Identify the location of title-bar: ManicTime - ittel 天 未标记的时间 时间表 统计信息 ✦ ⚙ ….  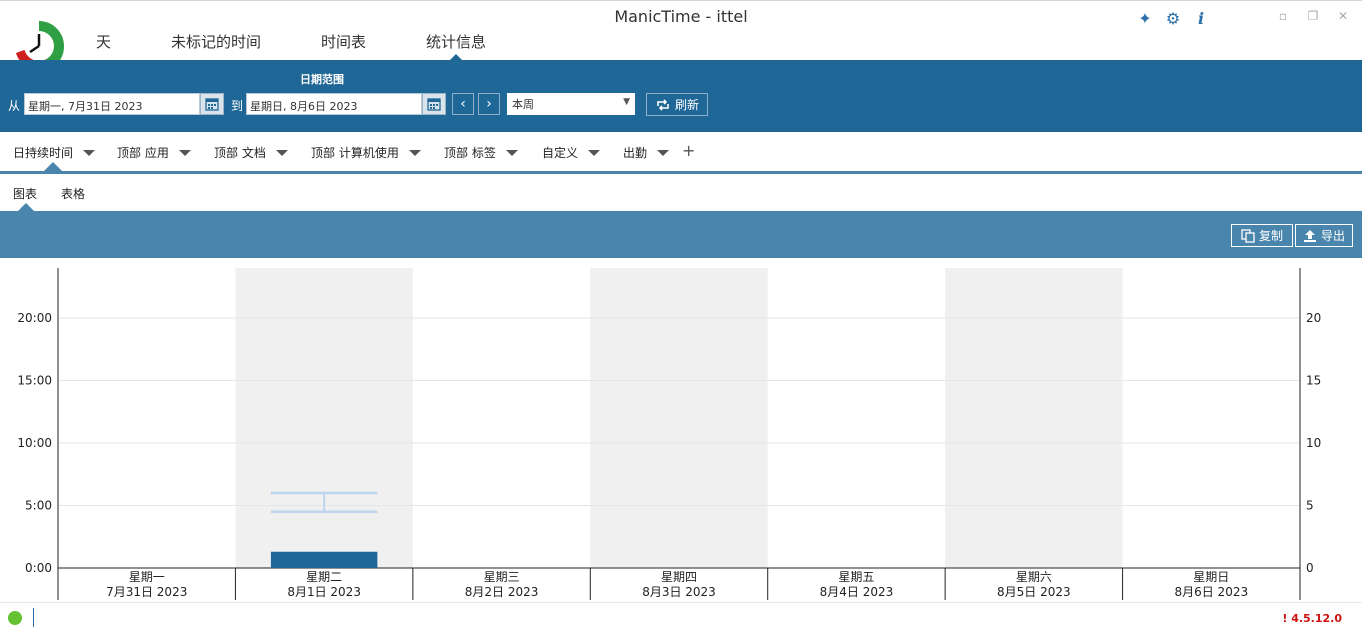
(681, 36).